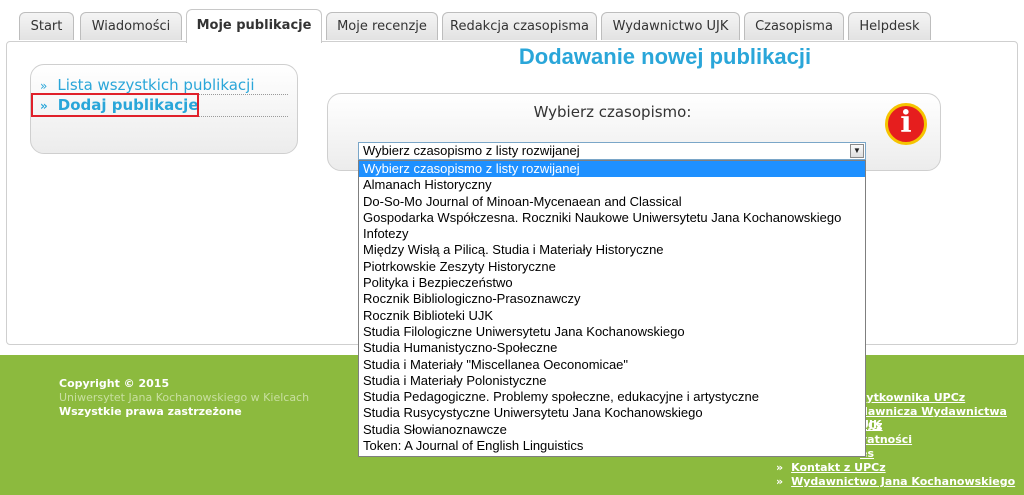 This screenshot has width=1024, height=495. Describe the element at coordinates (612, 185) in the screenshot. I see `dropdown-option: Almanach Historyczny` at that location.